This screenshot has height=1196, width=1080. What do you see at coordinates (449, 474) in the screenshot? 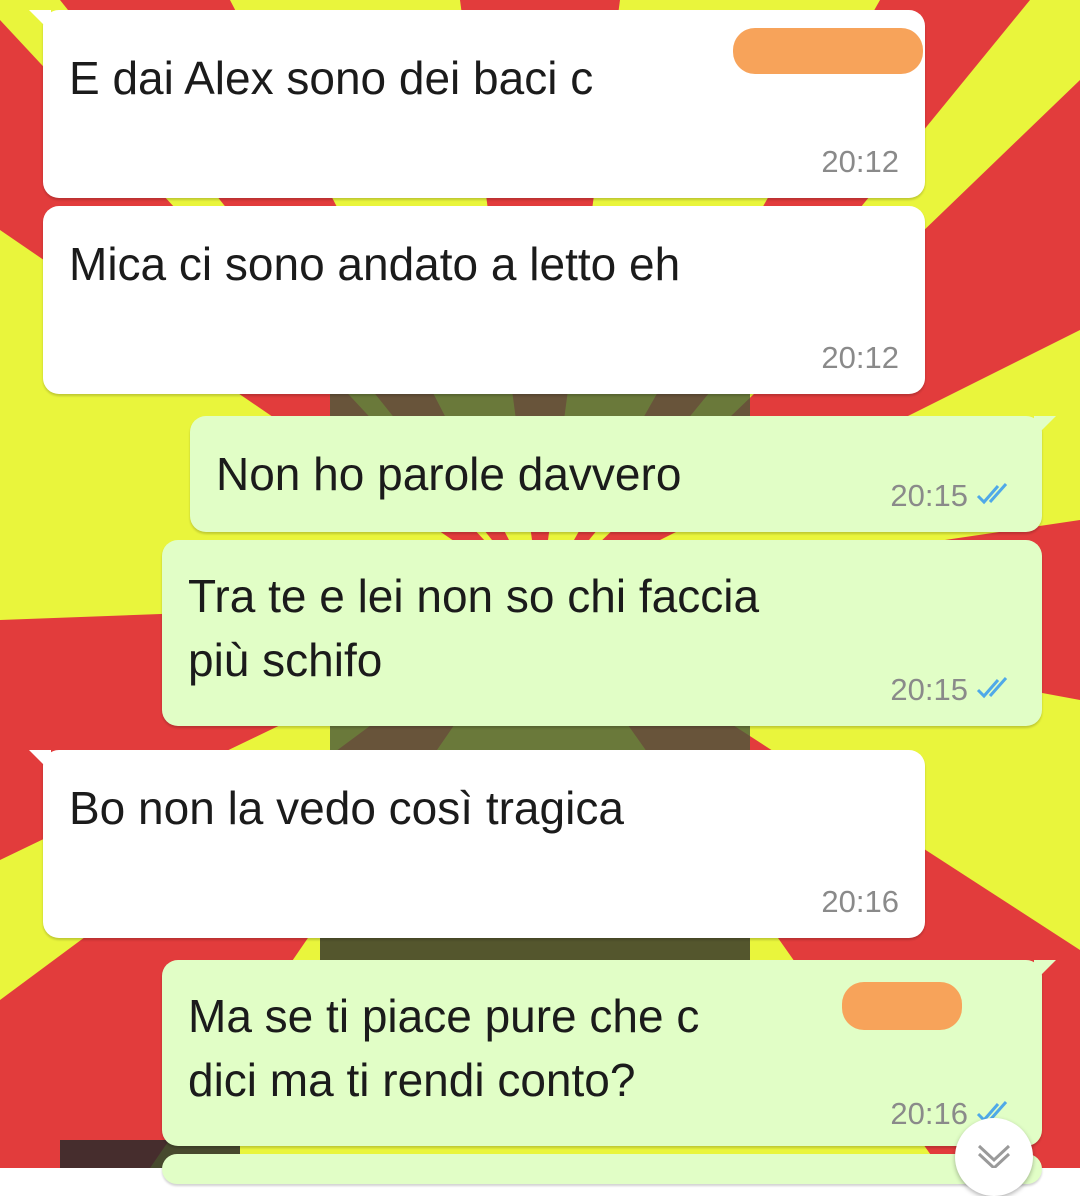
I see `message-text: Non ho parole davvero` at bounding box center [449, 474].